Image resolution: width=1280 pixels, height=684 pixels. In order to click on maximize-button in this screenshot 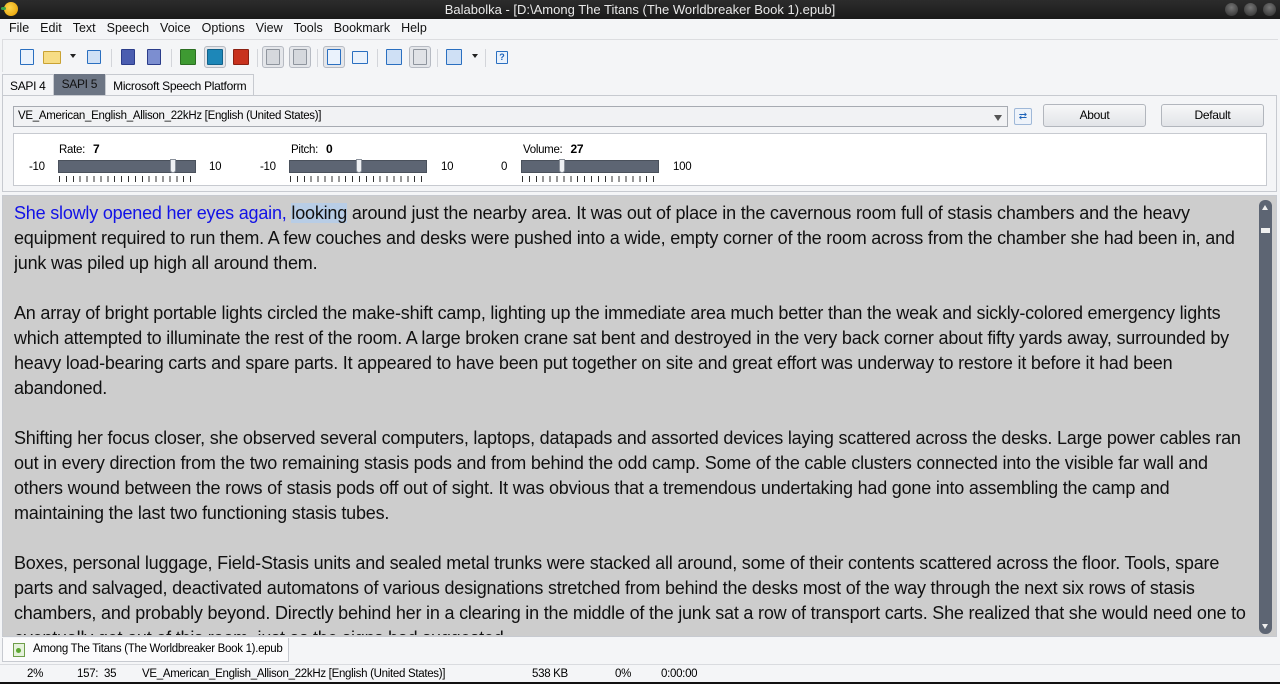, I will do `click(1250, 9)`.